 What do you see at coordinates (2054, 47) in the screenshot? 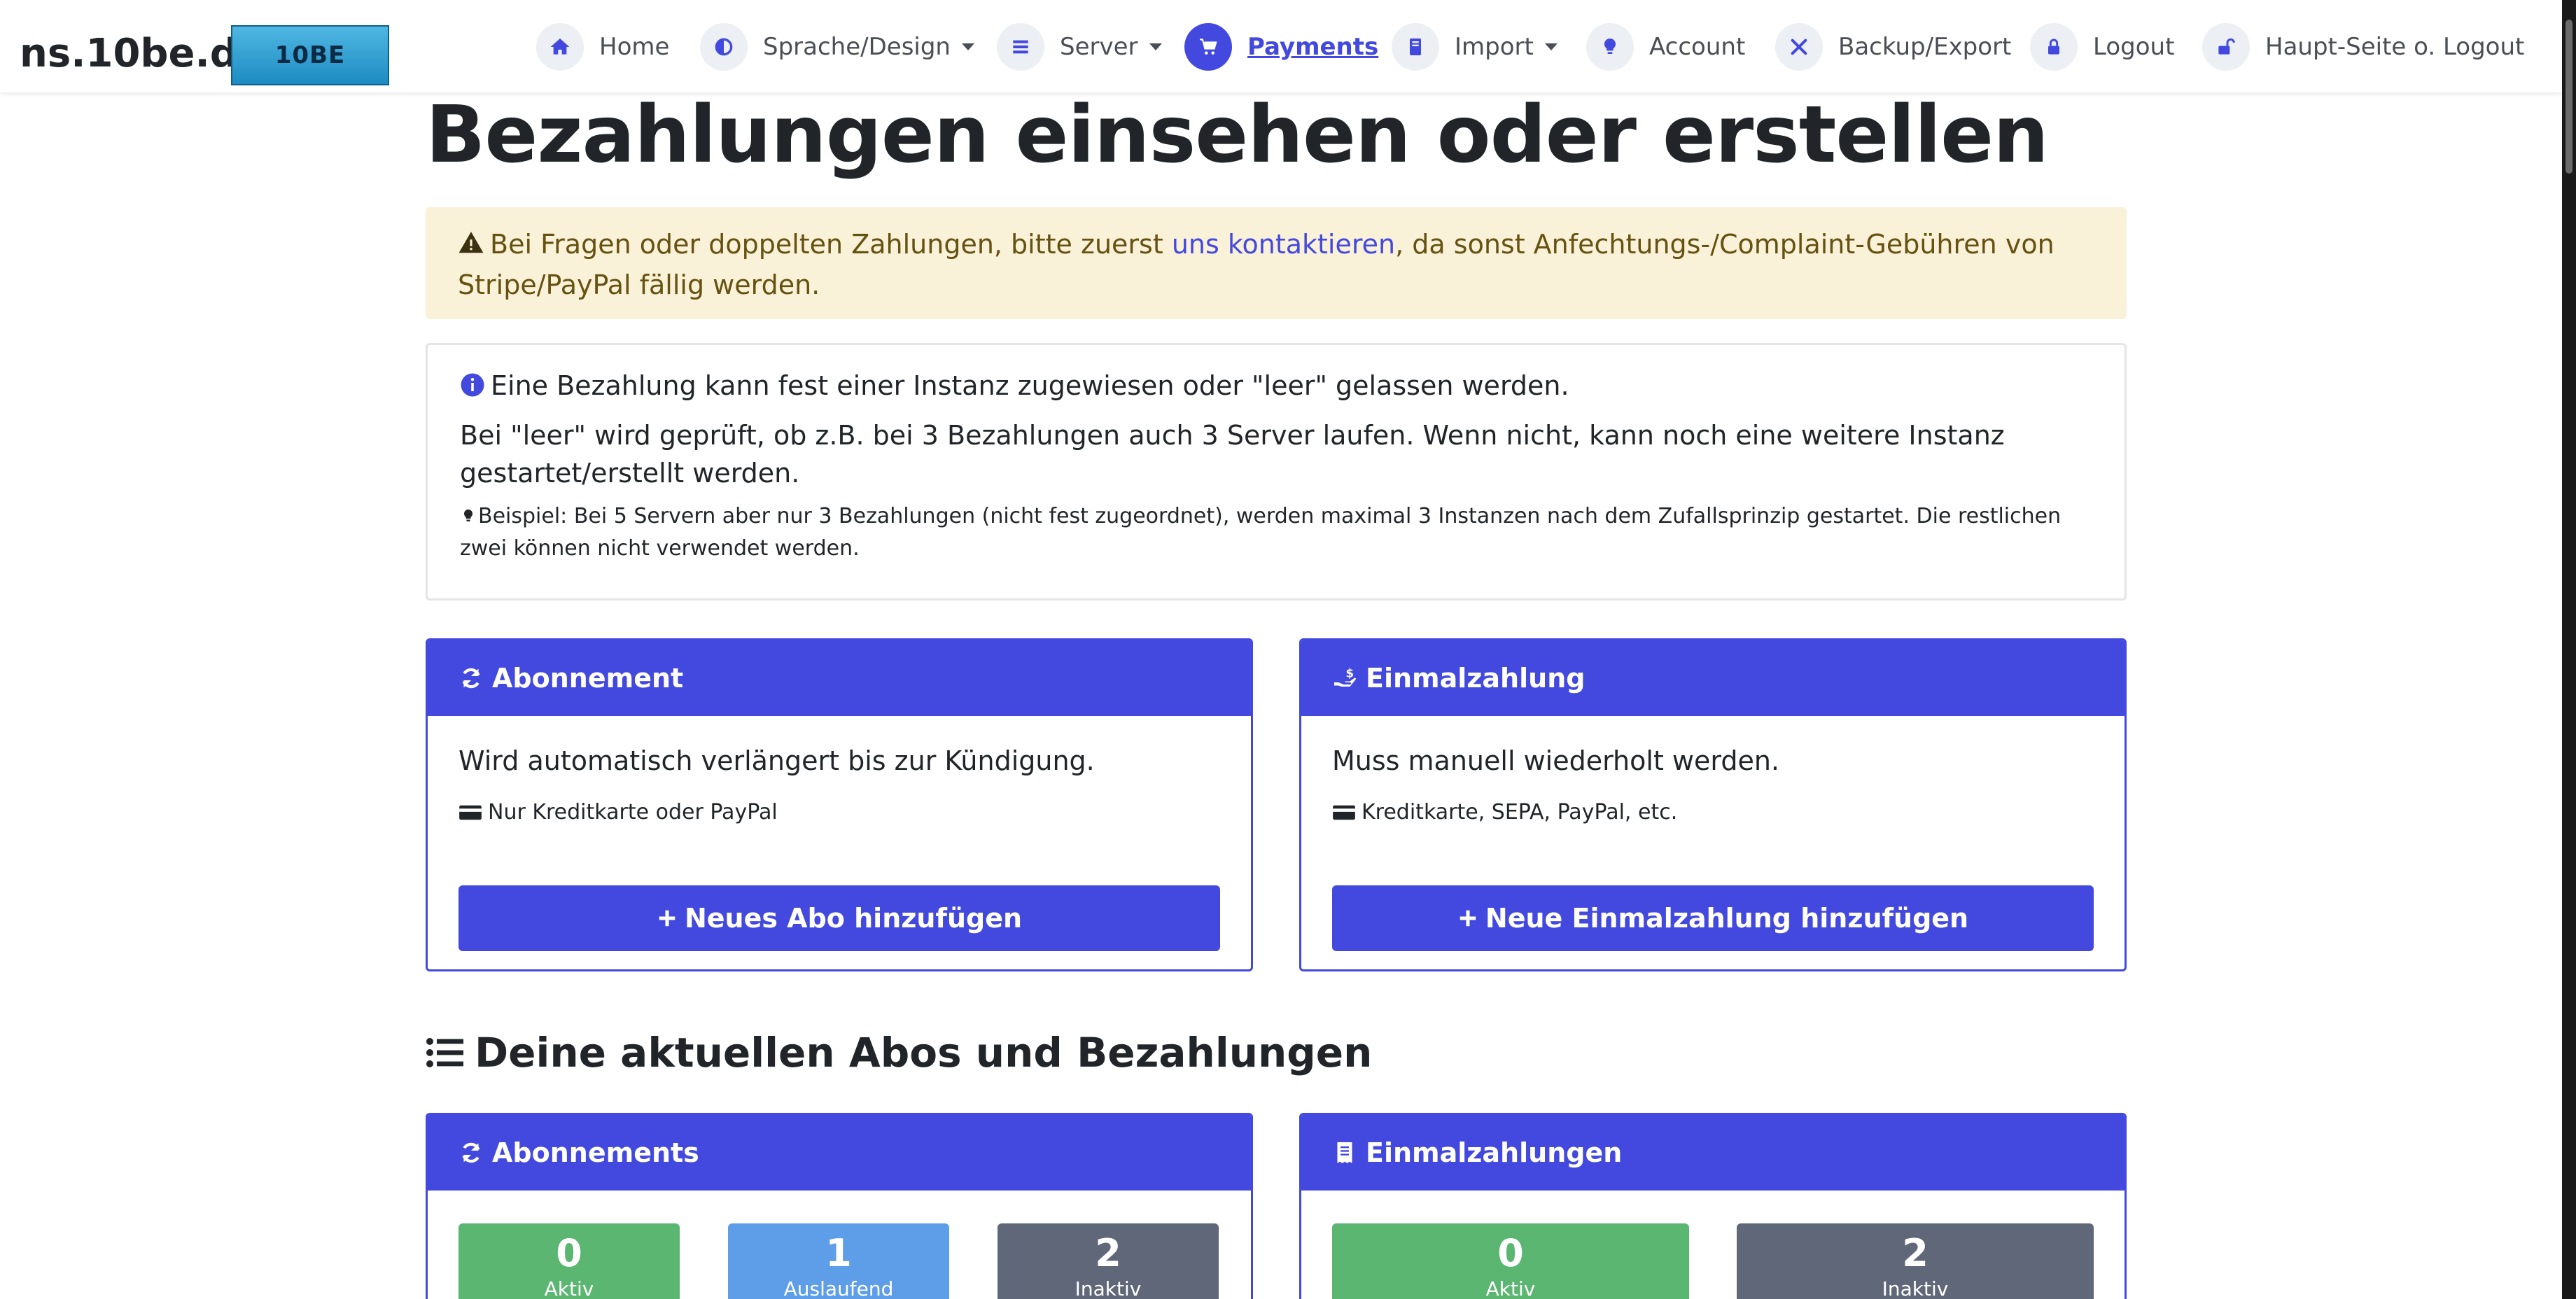
I see `lock-icon` at bounding box center [2054, 47].